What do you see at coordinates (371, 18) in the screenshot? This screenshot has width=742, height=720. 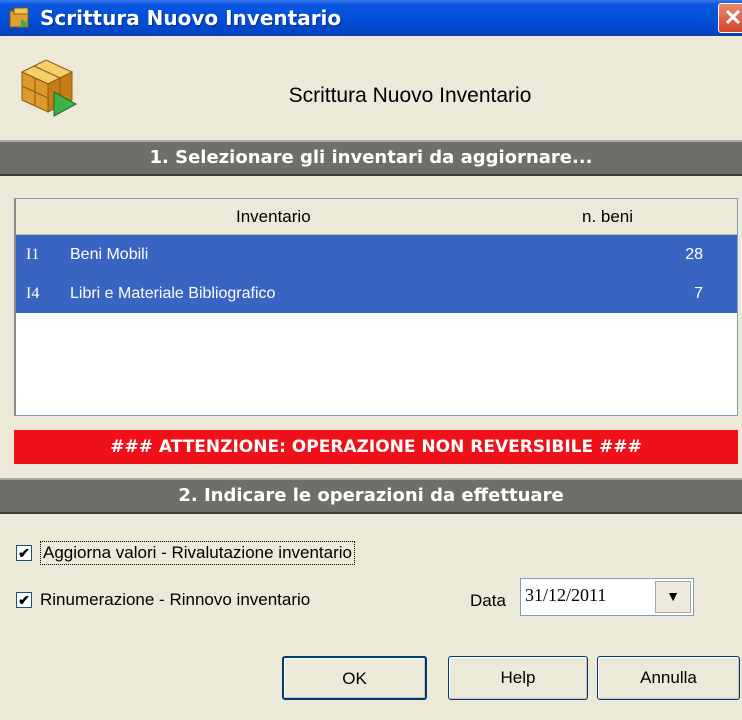 I see `title-bar: Scrittura Nuovo Inventario ✕` at bounding box center [371, 18].